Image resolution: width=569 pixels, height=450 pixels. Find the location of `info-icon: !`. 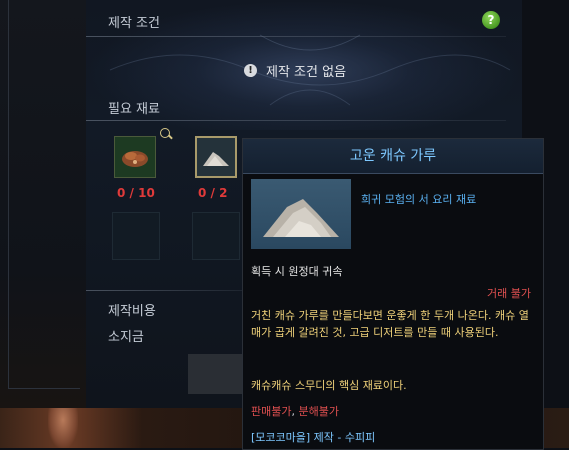

info-icon: ! is located at coordinates (250, 70).